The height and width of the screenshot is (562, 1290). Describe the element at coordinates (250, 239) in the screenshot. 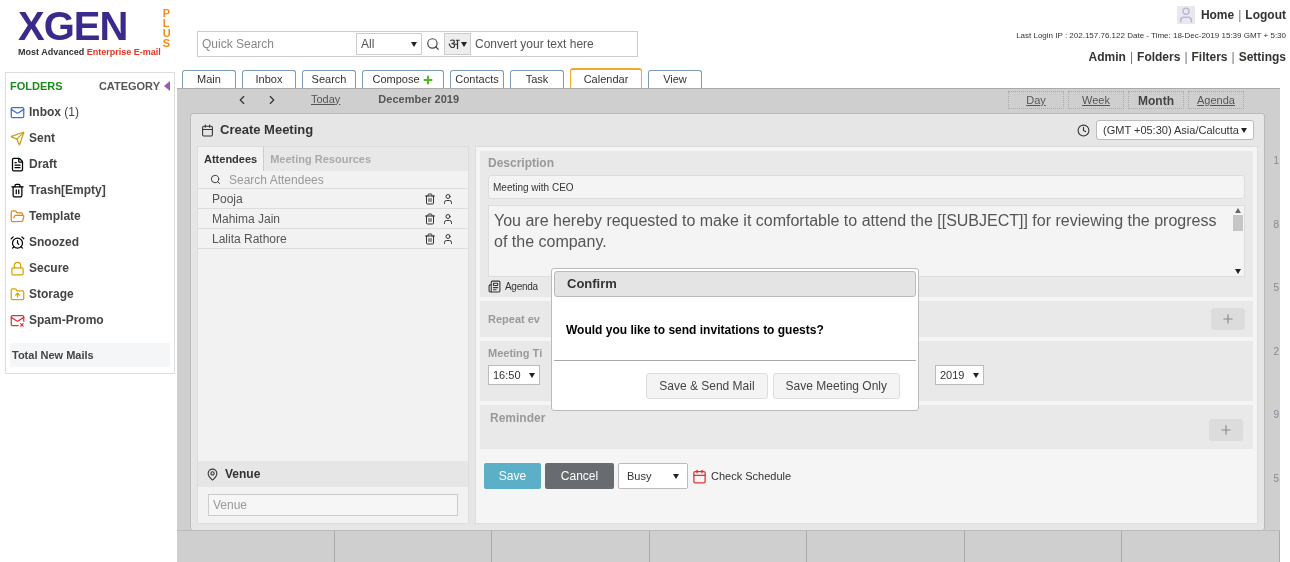

I see `attendee-name: Lalita Rathore` at that location.